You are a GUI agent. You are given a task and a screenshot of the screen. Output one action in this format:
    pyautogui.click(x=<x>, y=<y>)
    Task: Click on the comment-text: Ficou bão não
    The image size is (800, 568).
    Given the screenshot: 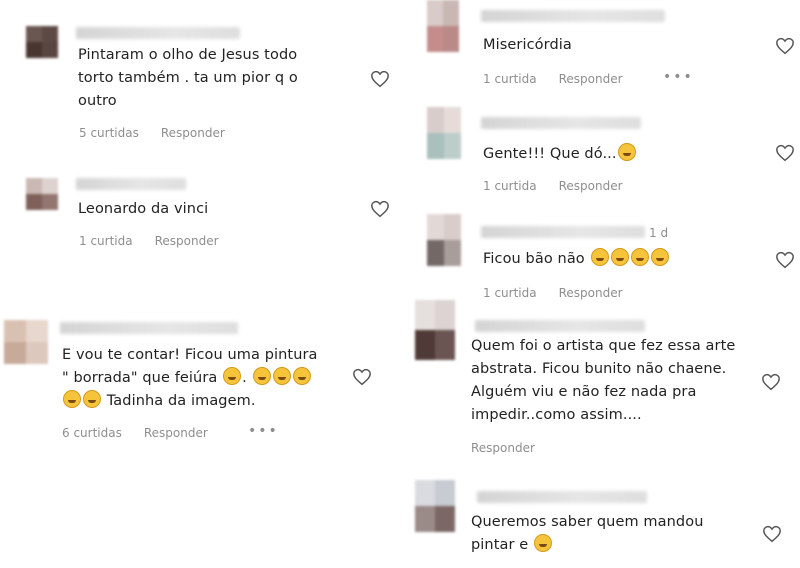 What is the action you would take?
    pyautogui.click(x=623, y=259)
    